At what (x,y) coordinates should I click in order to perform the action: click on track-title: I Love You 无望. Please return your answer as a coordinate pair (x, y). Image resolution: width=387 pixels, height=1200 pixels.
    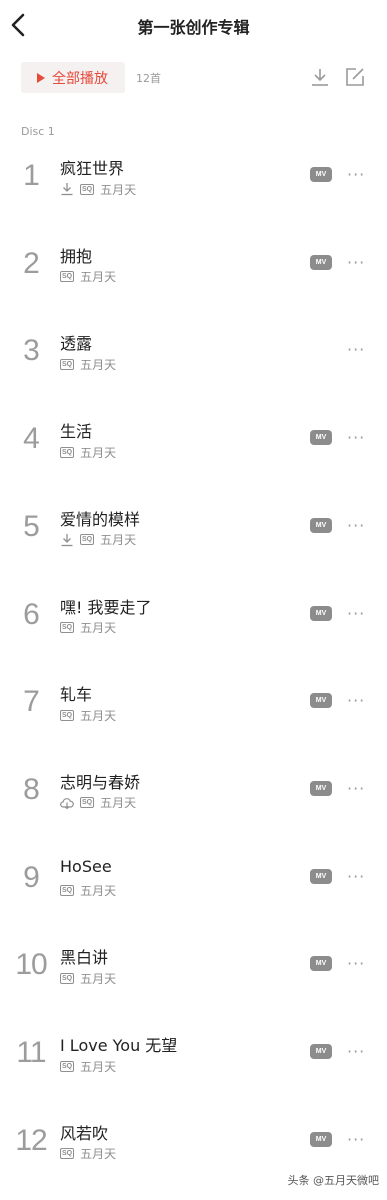
    Looking at the image, I should click on (119, 1045).